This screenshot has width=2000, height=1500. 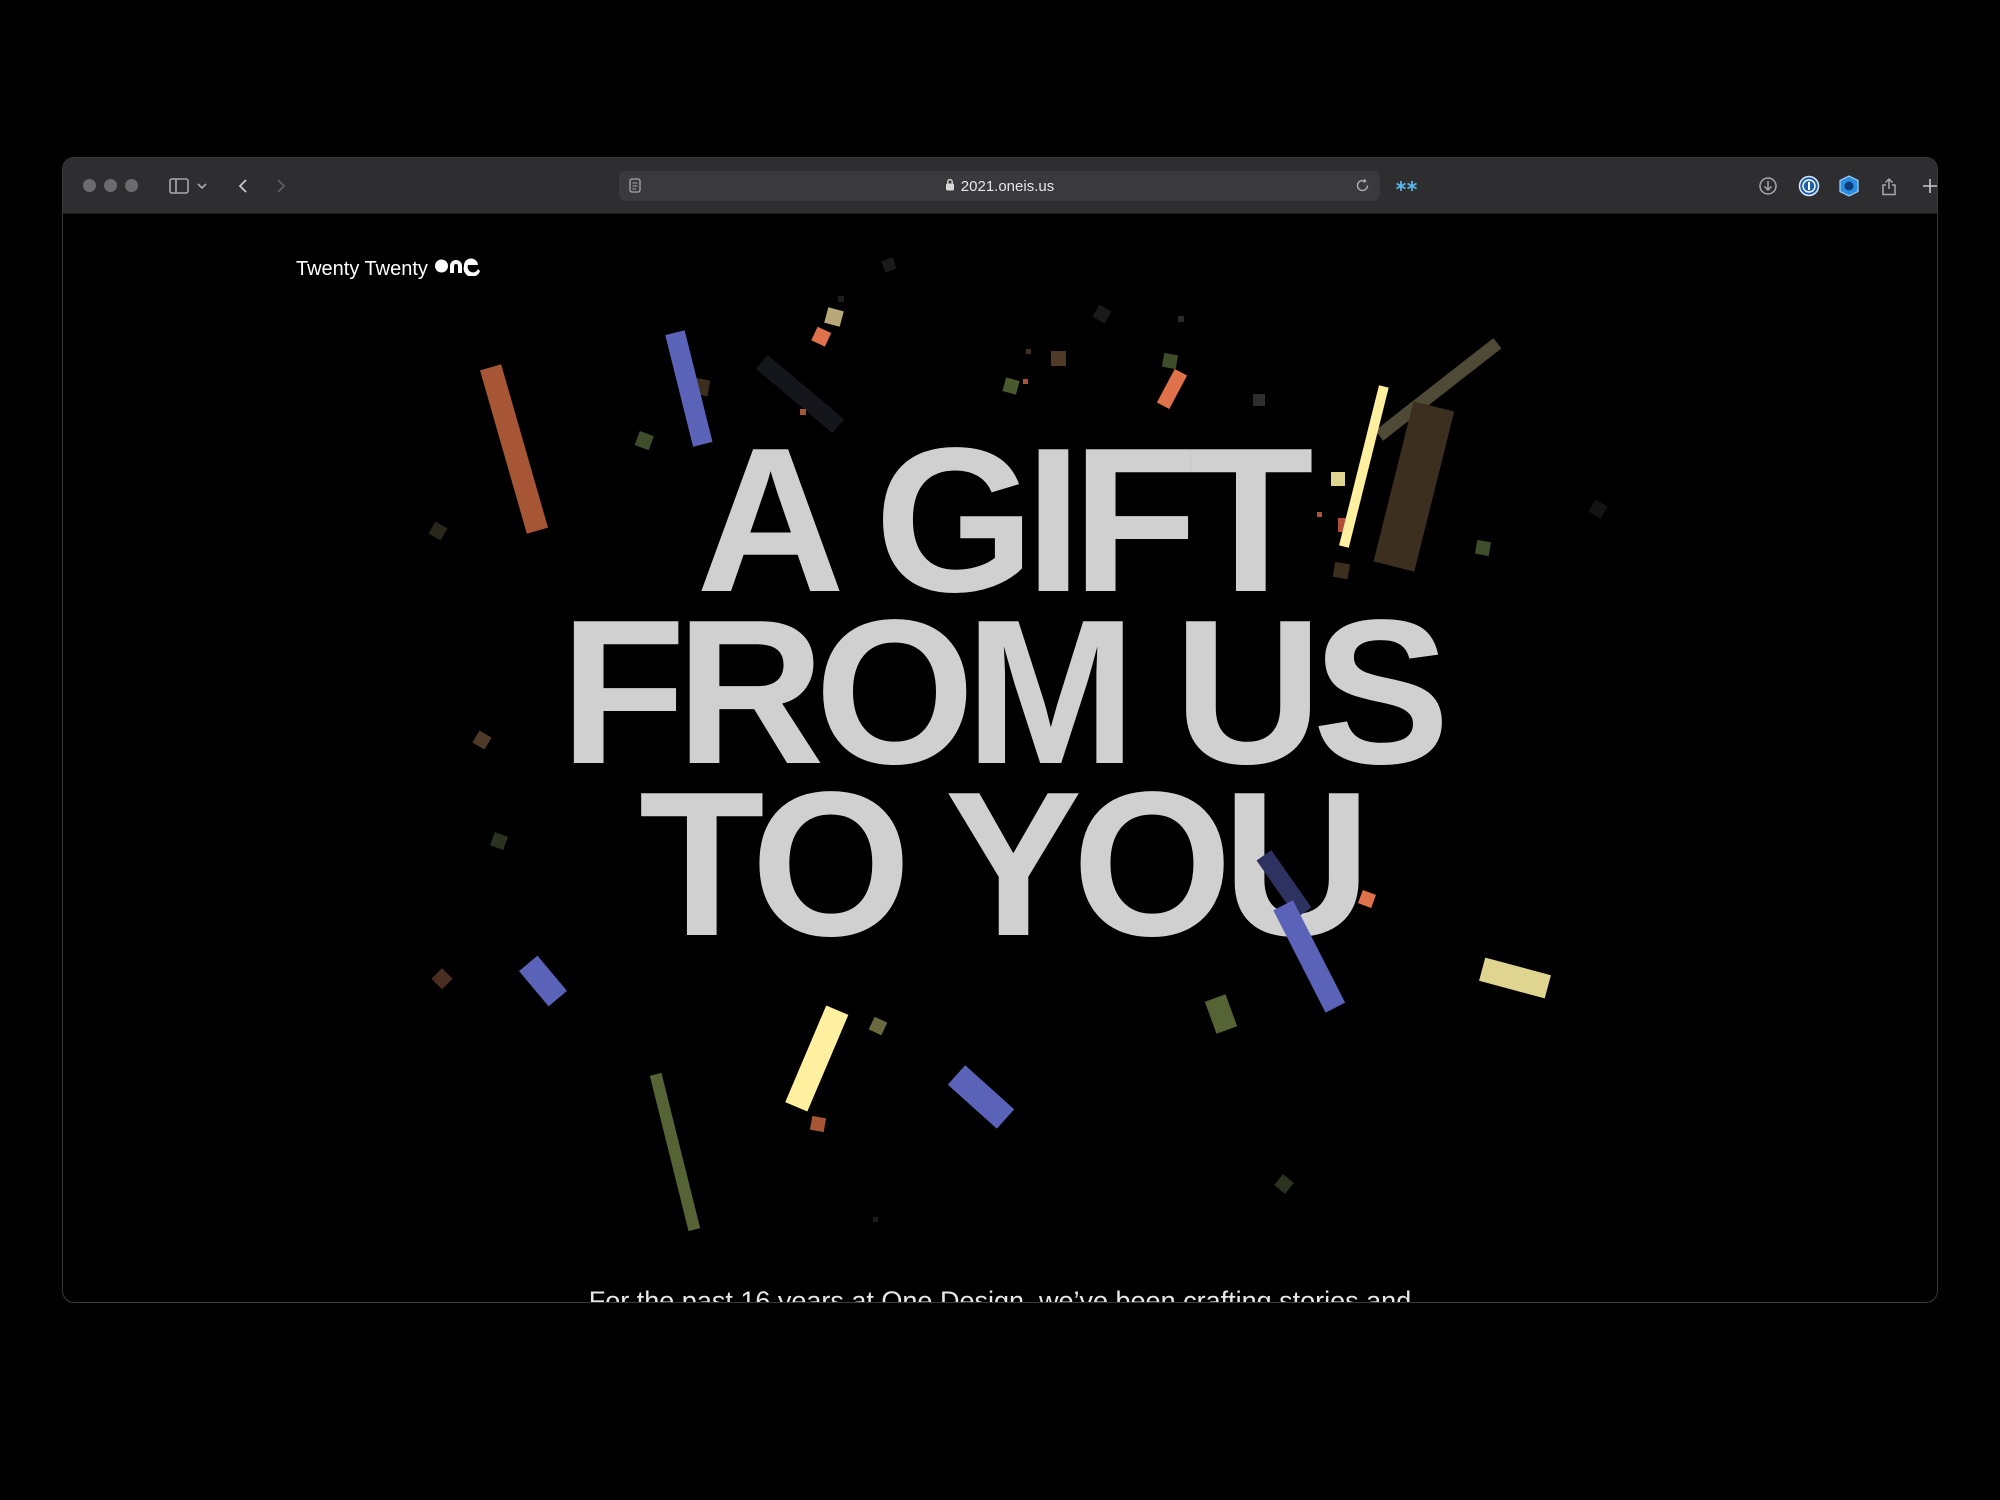 What do you see at coordinates (1928, 186) in the screenshot?
I see `new-tab-icon` at bounding box center [1928, 186].